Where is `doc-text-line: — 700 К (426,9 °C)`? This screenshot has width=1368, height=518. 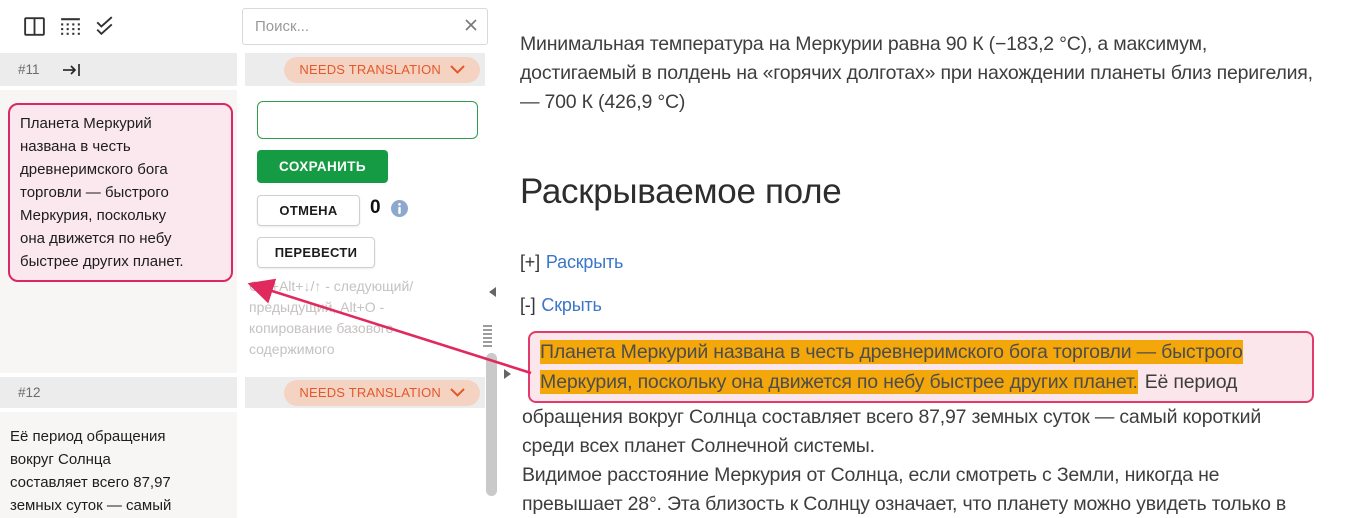 doc-text-line: — 700 К (426,9 °C) is located at coordinates (603, 102).